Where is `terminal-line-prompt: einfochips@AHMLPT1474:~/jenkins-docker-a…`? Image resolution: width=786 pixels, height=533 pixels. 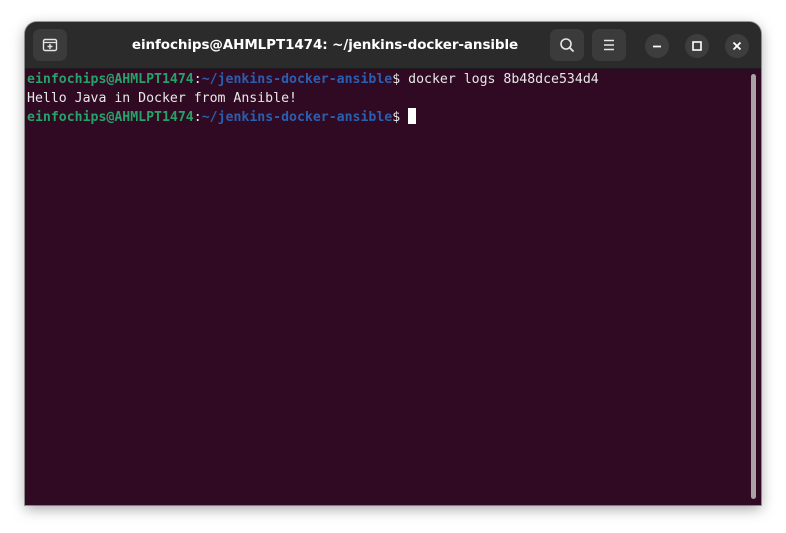 terminal-line-prompt: einfochips@AHMLPT1474:~/jenkins-docker-a… is located at coordinates (385, 117).